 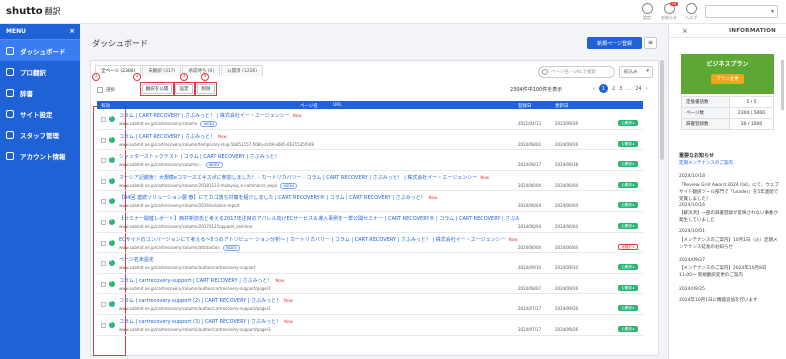 I want to click on pager-prev: ‹, so click(x=594, y=89).